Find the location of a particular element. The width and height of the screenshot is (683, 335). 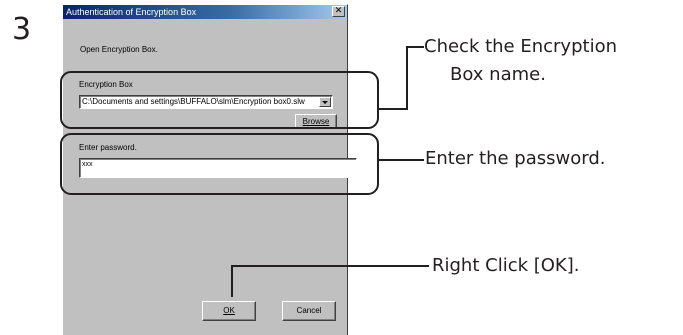

step-number: 3 is located at coordinates (22, 29).